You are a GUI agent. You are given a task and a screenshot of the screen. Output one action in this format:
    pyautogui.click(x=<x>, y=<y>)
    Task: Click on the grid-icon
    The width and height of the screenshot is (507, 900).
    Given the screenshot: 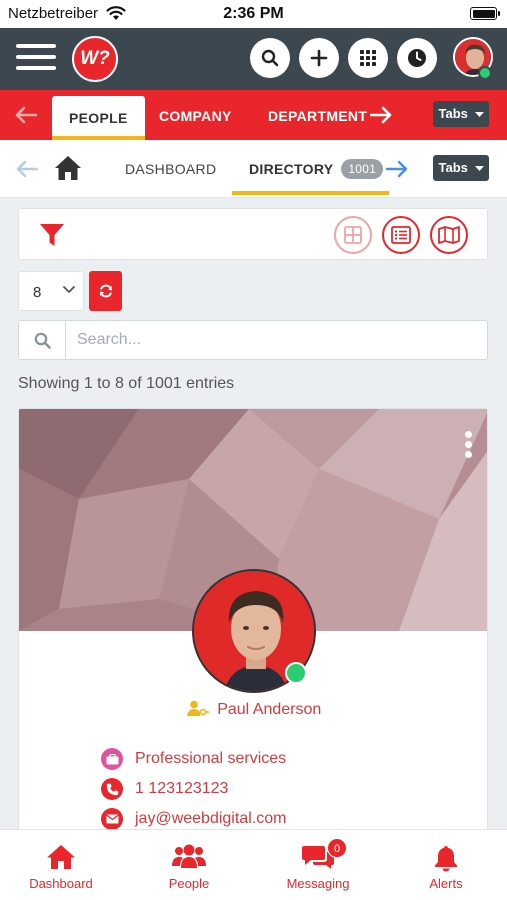 What is the action you would take?
    pyautogui.click(x=353, y=235)
    